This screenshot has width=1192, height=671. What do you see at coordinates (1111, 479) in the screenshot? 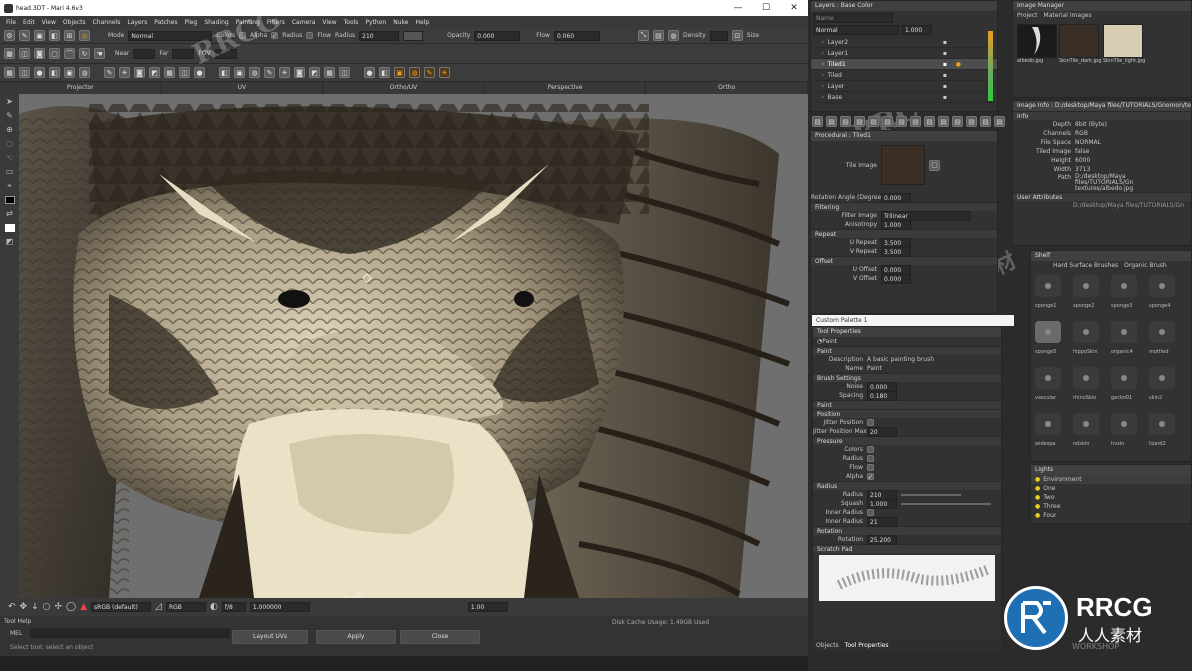
I see `light-row: ● Environment` at bounding box center [1111, 479].